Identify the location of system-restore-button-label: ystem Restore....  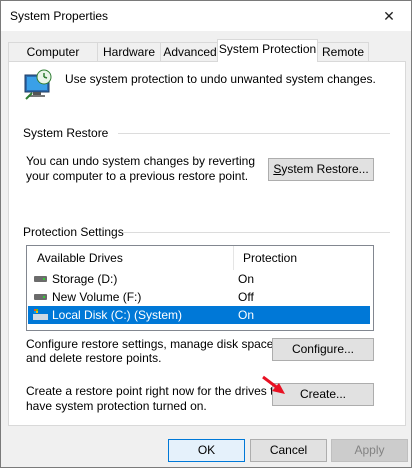
(325, 169).